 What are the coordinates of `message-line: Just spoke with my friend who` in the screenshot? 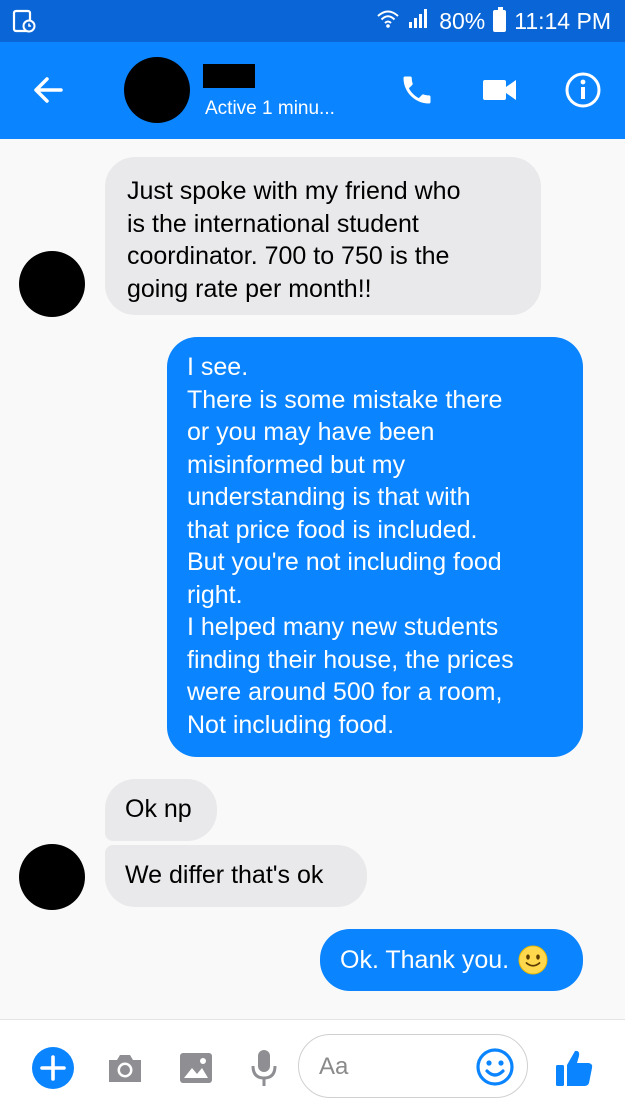 It's located at (294, 191).